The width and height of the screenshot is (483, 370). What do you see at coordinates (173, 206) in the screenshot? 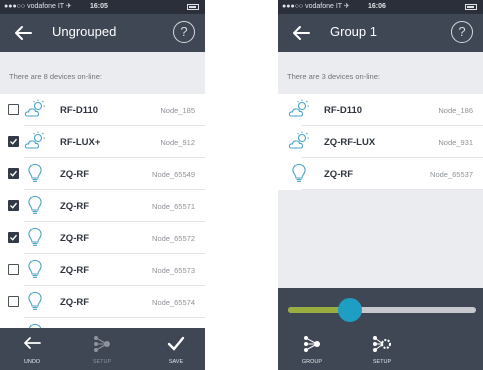
I see `device-node-id: Node_65571` at bounding box center [173, 206].